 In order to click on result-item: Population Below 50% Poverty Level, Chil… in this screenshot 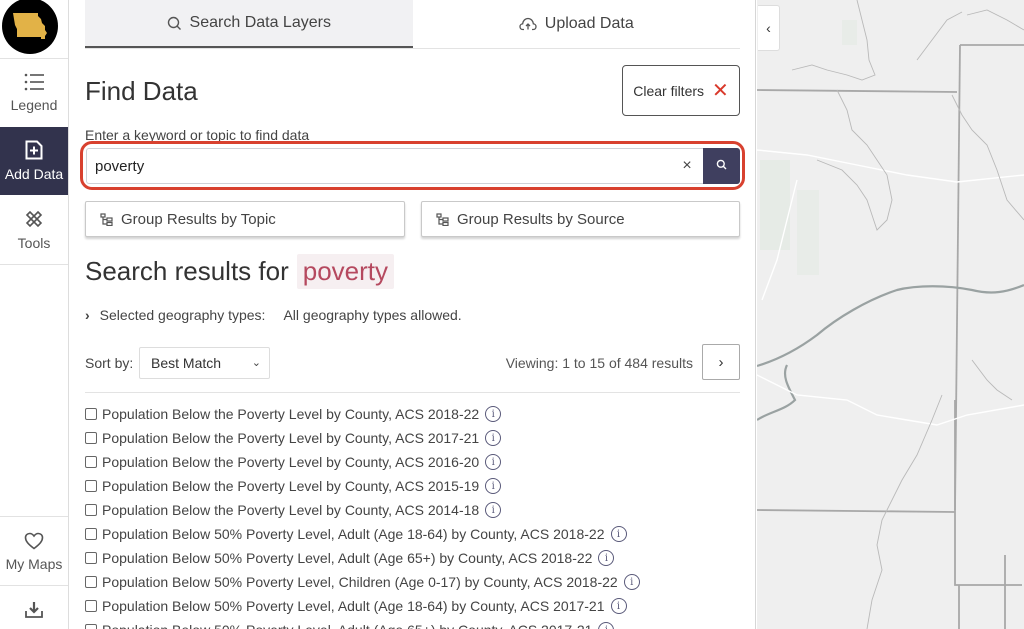, I will do `click(415, 582)`.